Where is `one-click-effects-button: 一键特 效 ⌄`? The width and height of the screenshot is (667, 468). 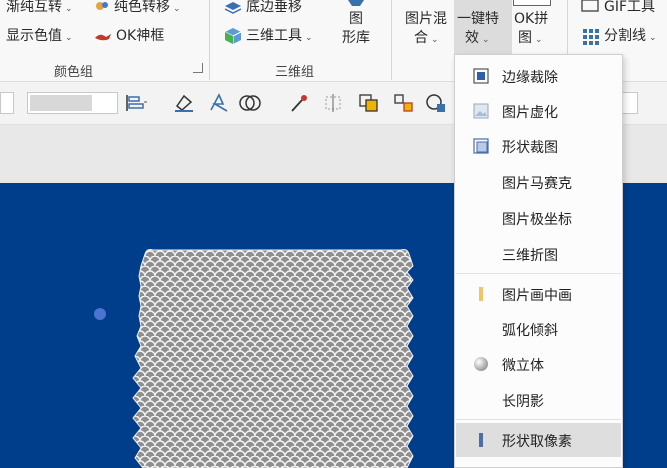
one-click-effects-button: 一键特 效 ⌄ is located at coordinates (483, 27).